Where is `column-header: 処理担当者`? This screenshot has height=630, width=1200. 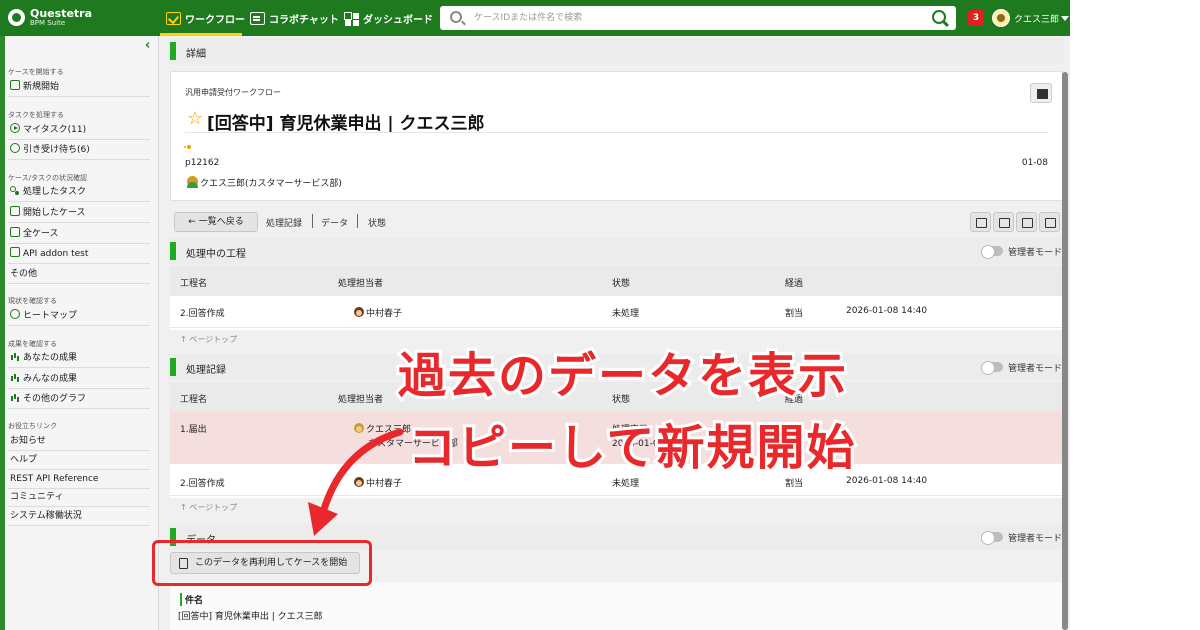
column-header: 処理担当者 is located at coordinates (361, 400).